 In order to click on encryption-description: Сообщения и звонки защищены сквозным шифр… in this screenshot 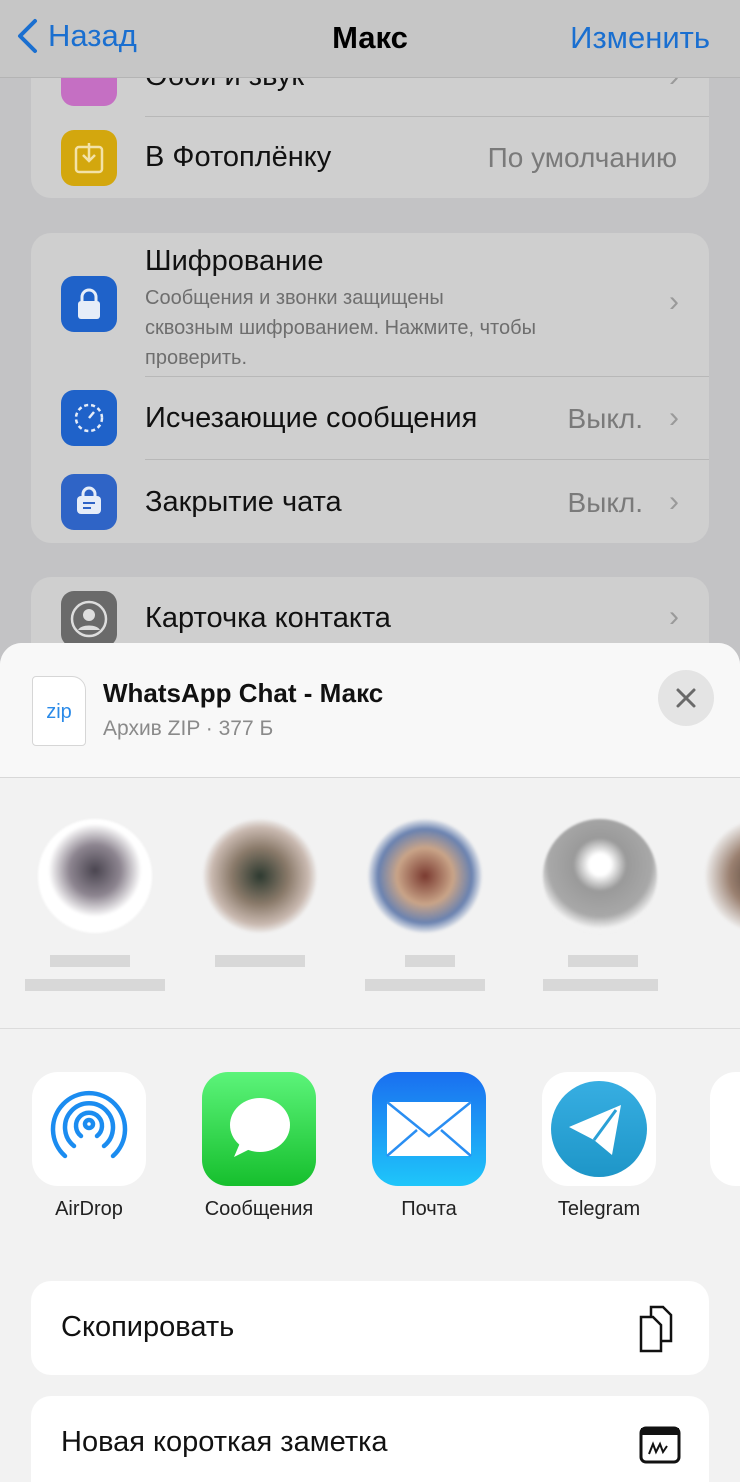, I will do `click(340, 328)`.